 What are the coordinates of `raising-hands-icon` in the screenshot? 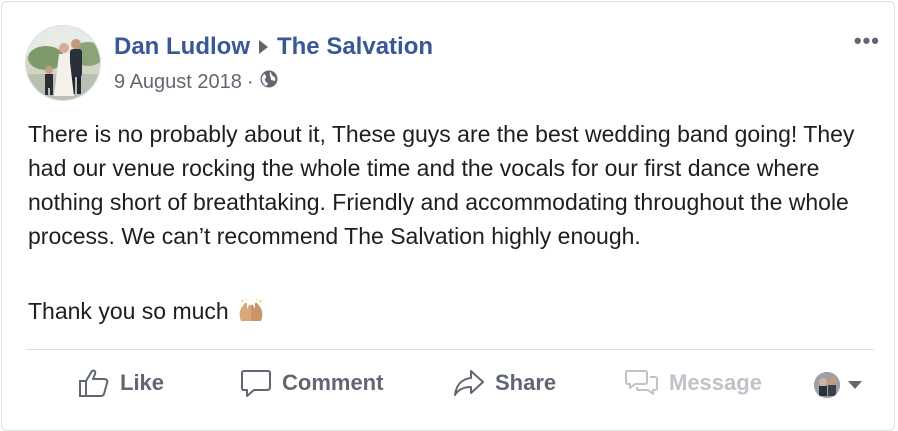 It's located at (251, 311).